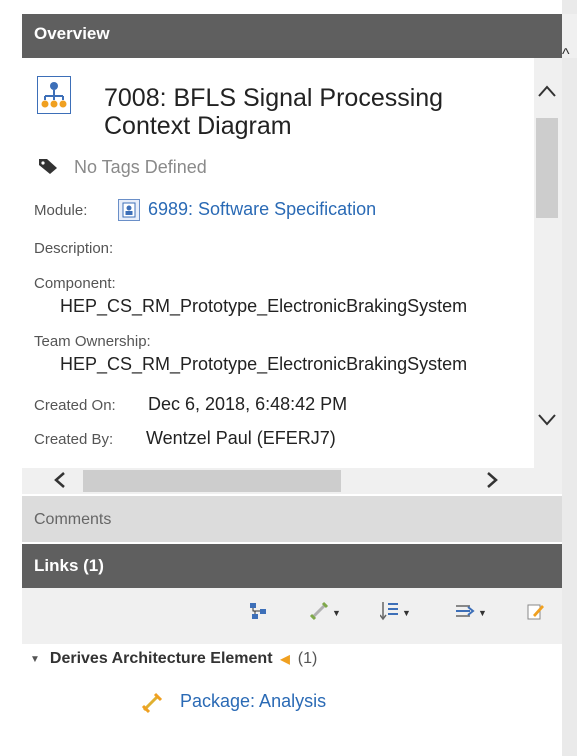 This screenshot has height=756, width=577. What do you see at coordinates (74, 248) in the screenshot?
I see `description-label: Description:` at bounding box center [74, 248].